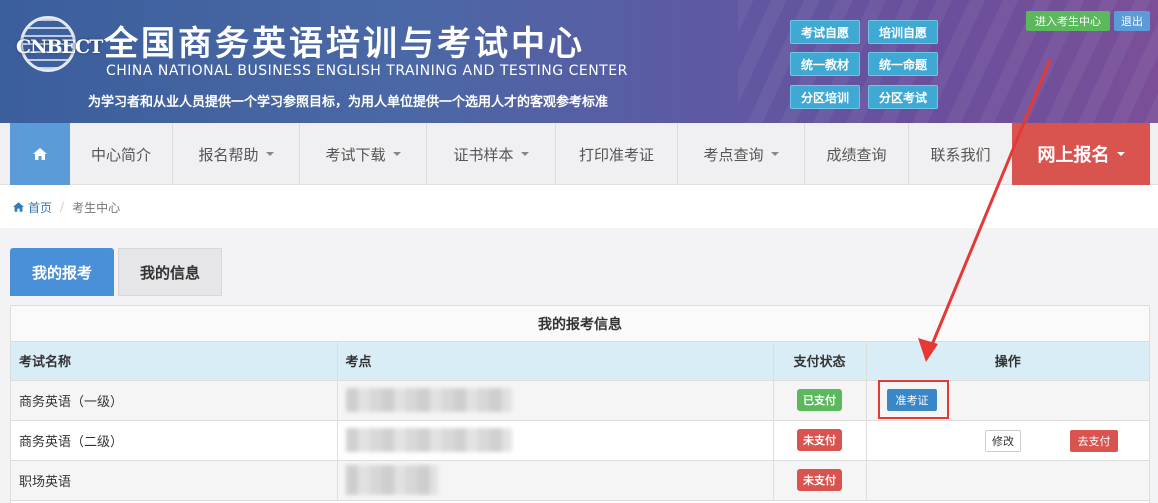 This screenshot has height=503, width=1158. What do you see at coordinates (228, 154) in the screenshot?
I see `nav-label: 报名帮助` at bounding box center [228, 154].